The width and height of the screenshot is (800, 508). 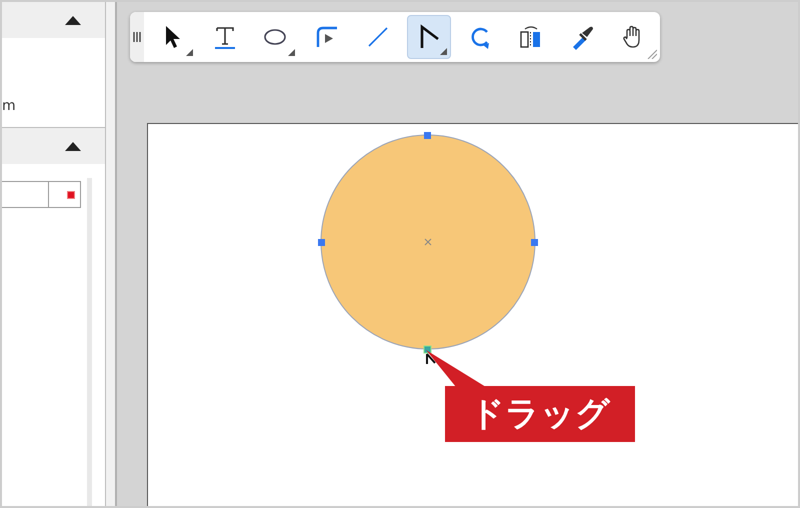 I want to click on toolbar-grip, so click(x=137, y=37).